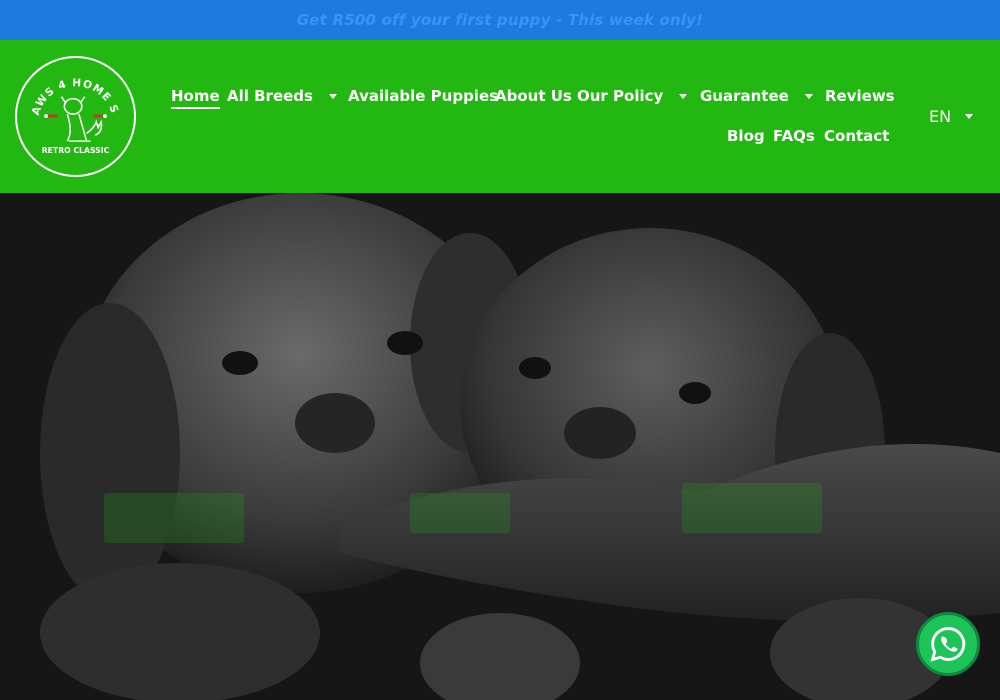 The height and width of the screenshot is (700, 1000). I want to click on nav-reviews-label: Reviews, so click(860, 96).